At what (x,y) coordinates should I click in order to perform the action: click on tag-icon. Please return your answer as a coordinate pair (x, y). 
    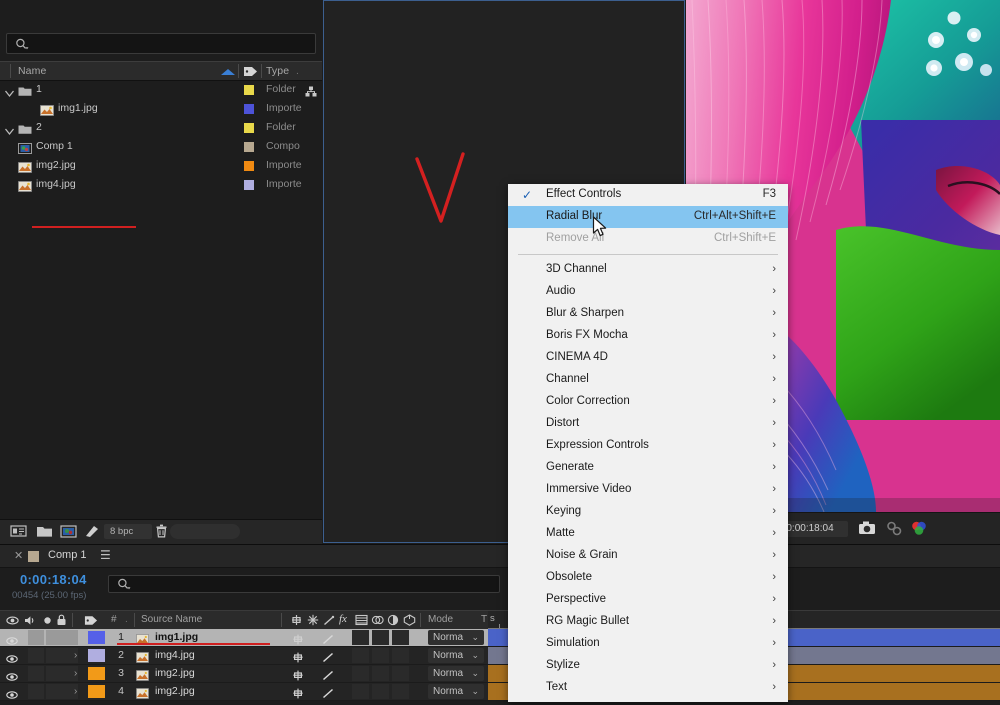
    Looking at the image, I should click on (250, 71).